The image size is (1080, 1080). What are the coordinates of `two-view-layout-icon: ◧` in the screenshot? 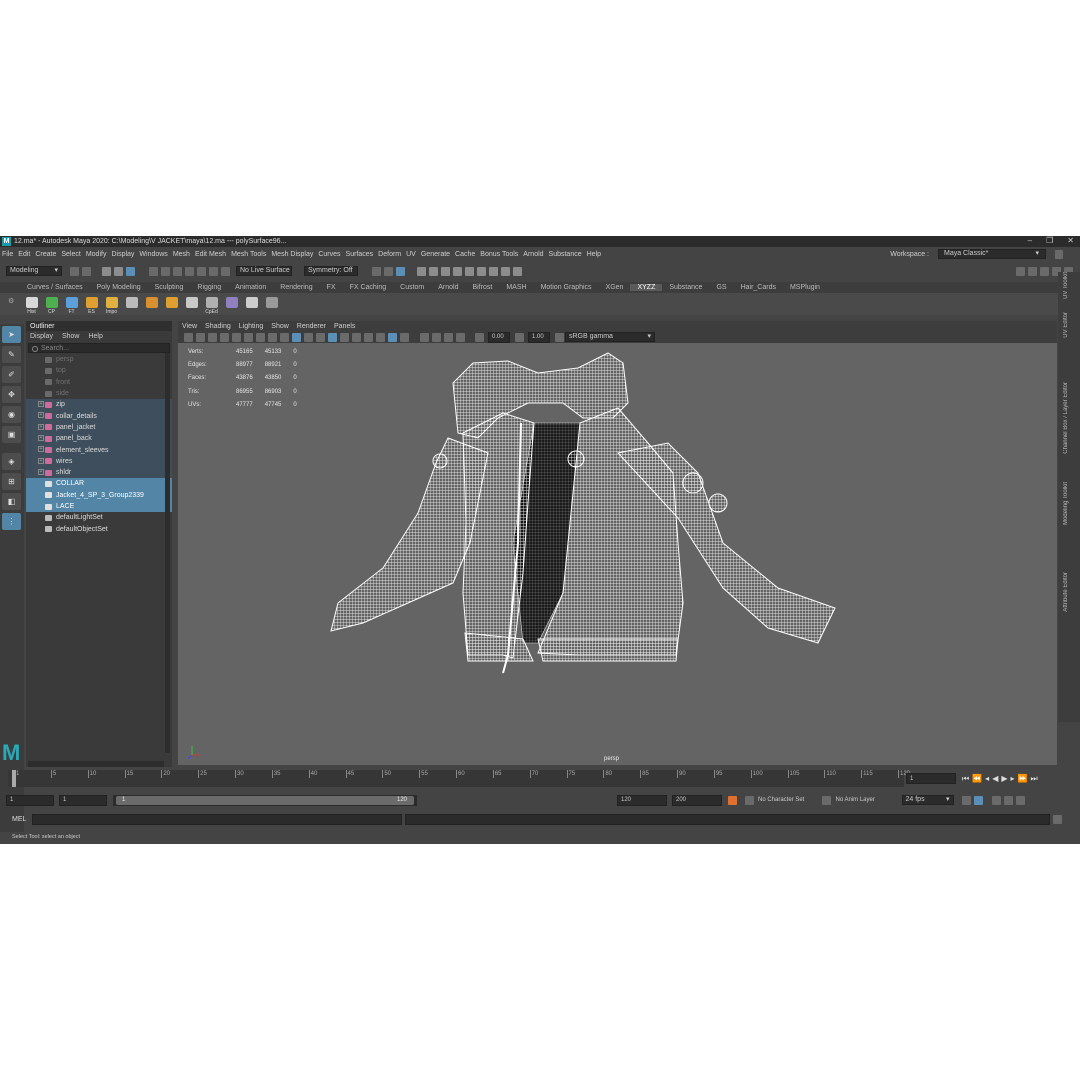 It's located at (11, 501).